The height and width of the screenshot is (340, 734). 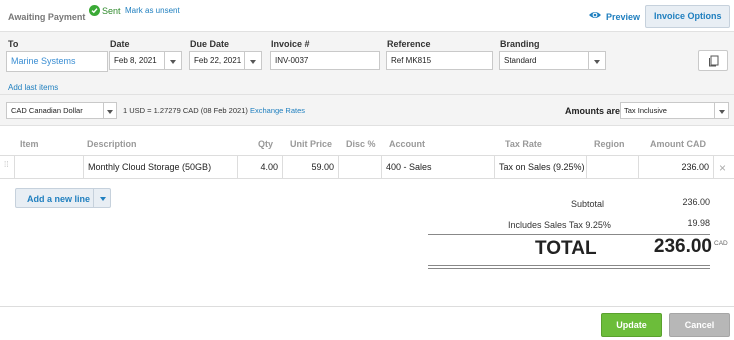 What do you see at coordinates (210, 44) in the screenshot?
I see `due-date-label: Due Date` at bounding box center [210, 44].